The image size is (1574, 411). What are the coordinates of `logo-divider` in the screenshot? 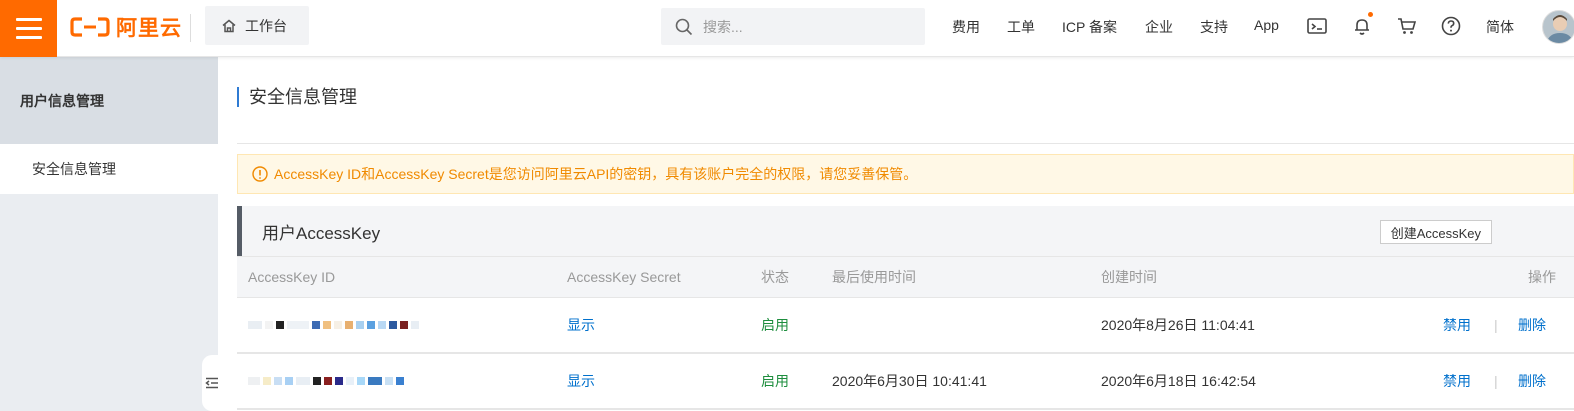 It's located at (190, 28).